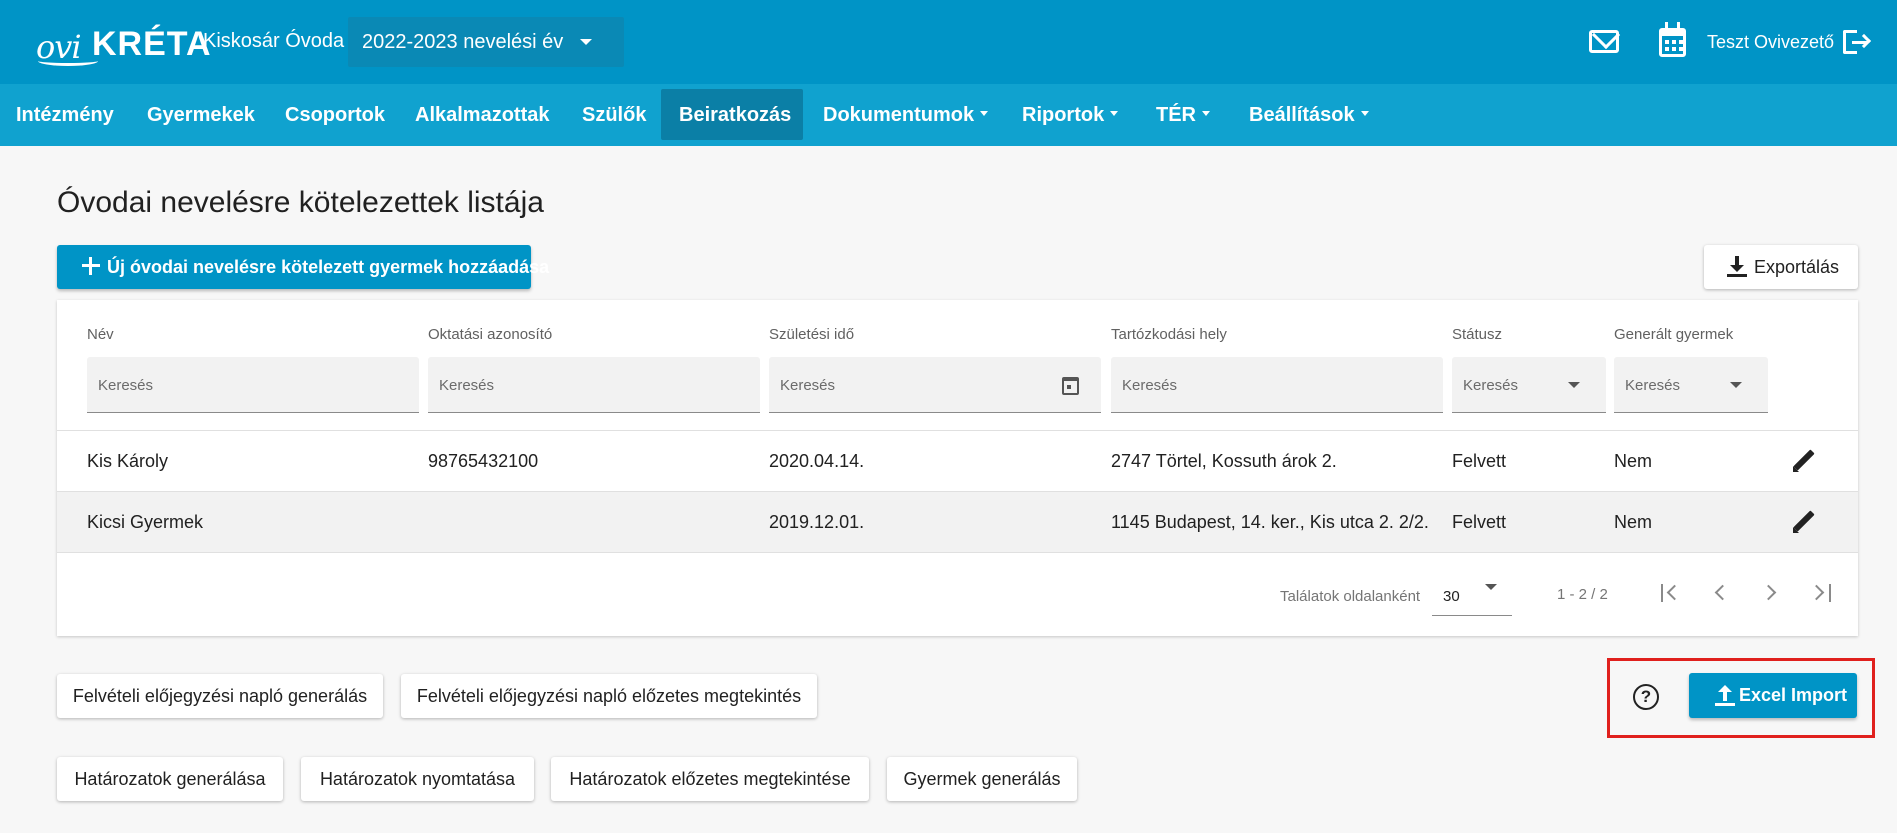 The image size is (1897, 833). I want to click on nav-item-beiratkozas: Beiratkozás, so click(732, 114).